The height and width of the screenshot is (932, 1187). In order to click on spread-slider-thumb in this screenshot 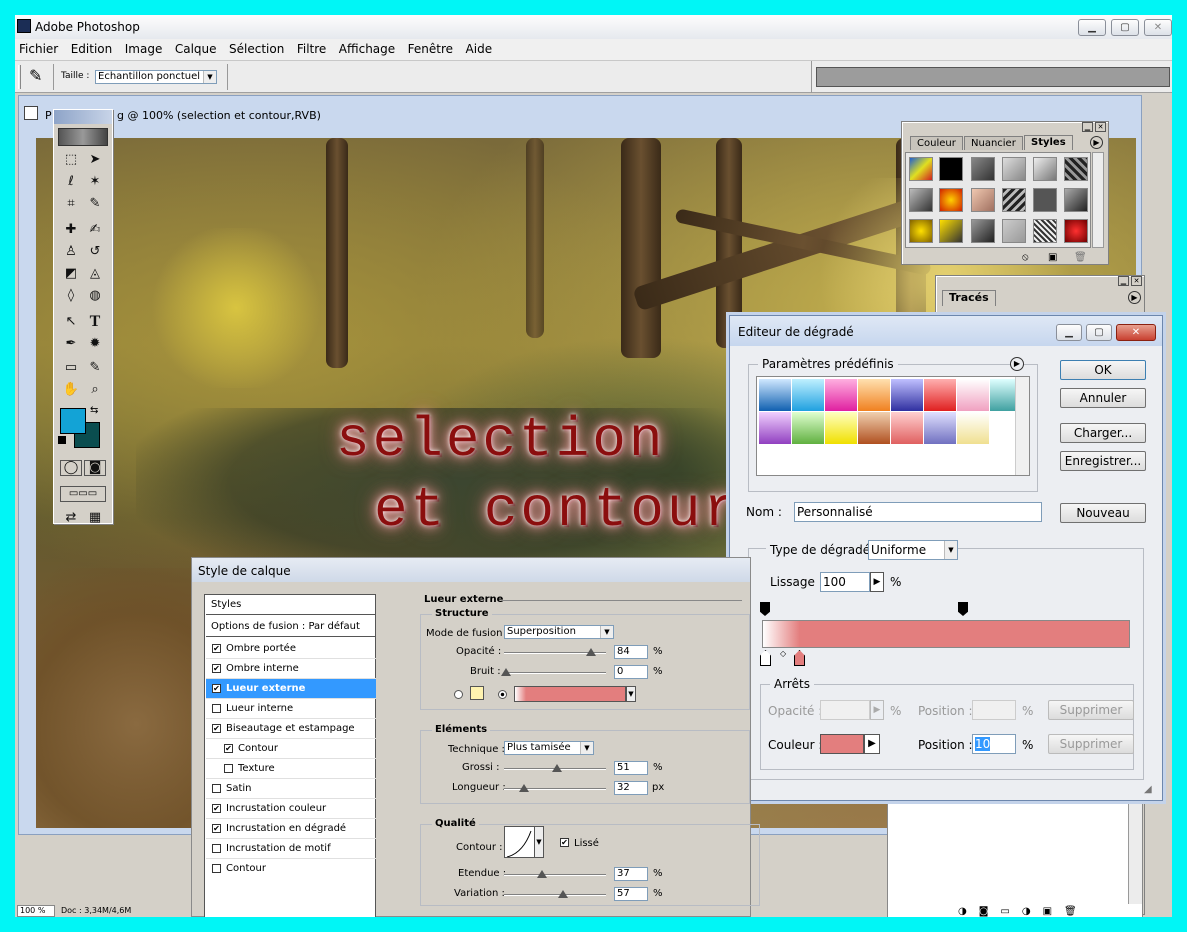, I will do `click(557, 768)`.